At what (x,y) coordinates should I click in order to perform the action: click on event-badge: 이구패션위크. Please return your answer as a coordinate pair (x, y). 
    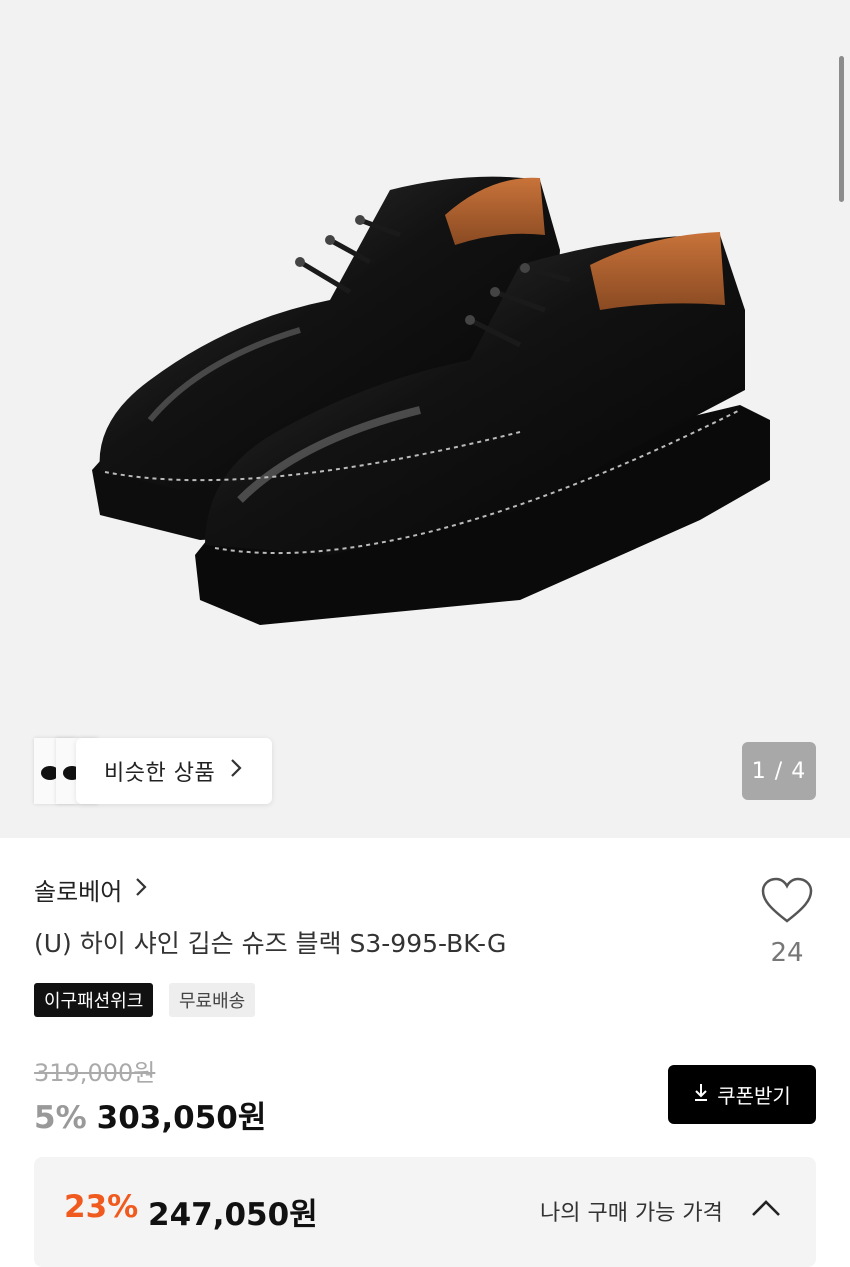
    Looking at the image, I should click on (94, 1000).